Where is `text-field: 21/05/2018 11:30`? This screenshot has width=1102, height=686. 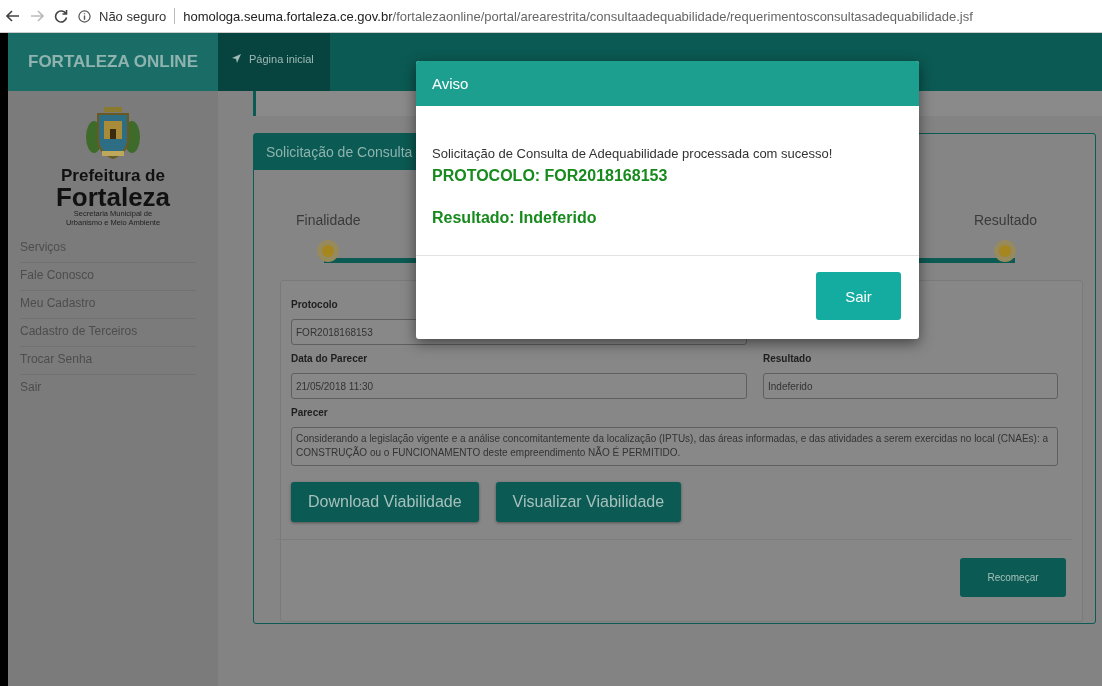 text-field: 21/05/2018 11:30 is located at coordinates (519, 386).